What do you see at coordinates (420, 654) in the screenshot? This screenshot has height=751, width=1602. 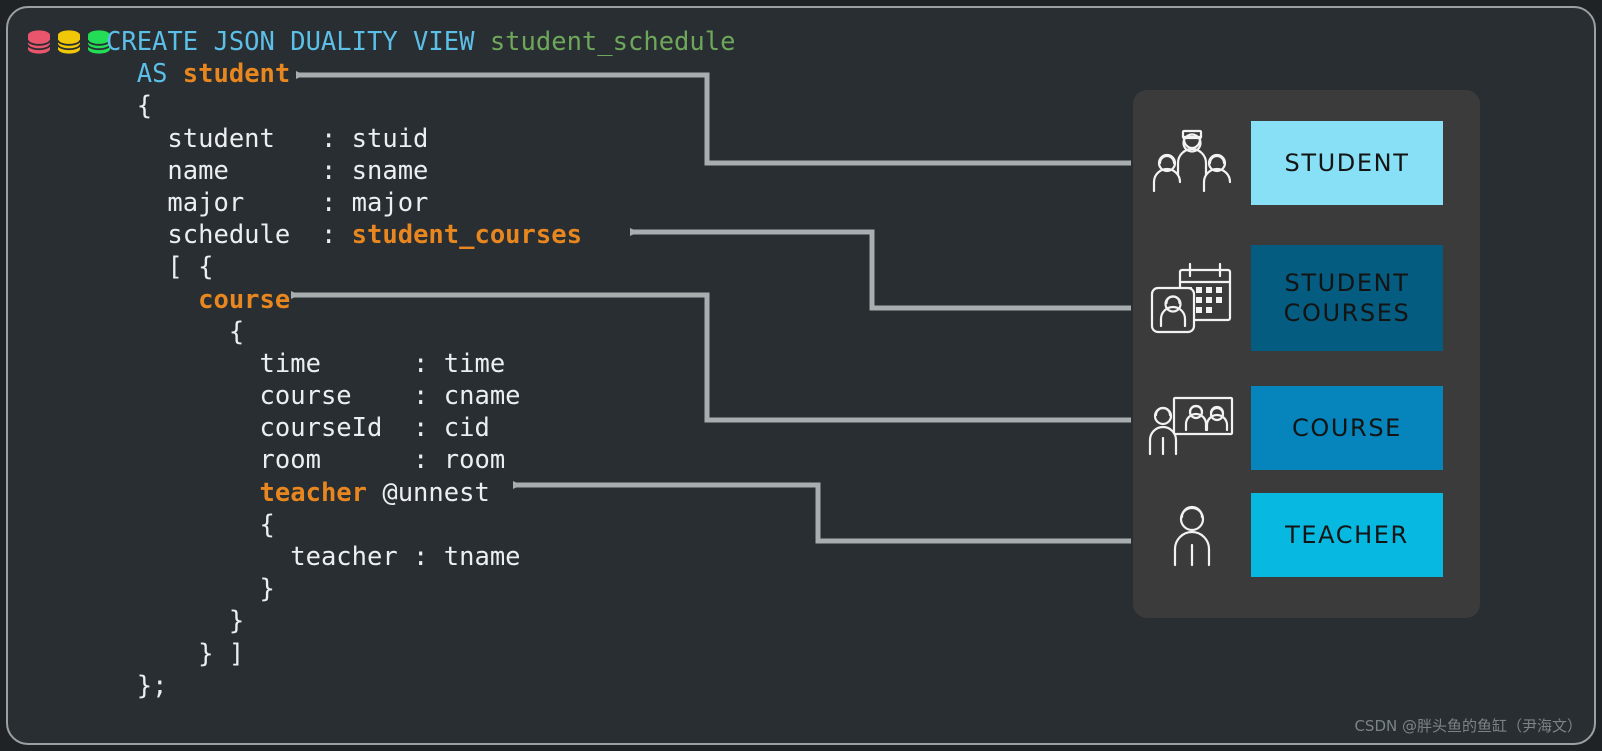 I see `code-line-19: } ]` at bounding box center [420, 654].